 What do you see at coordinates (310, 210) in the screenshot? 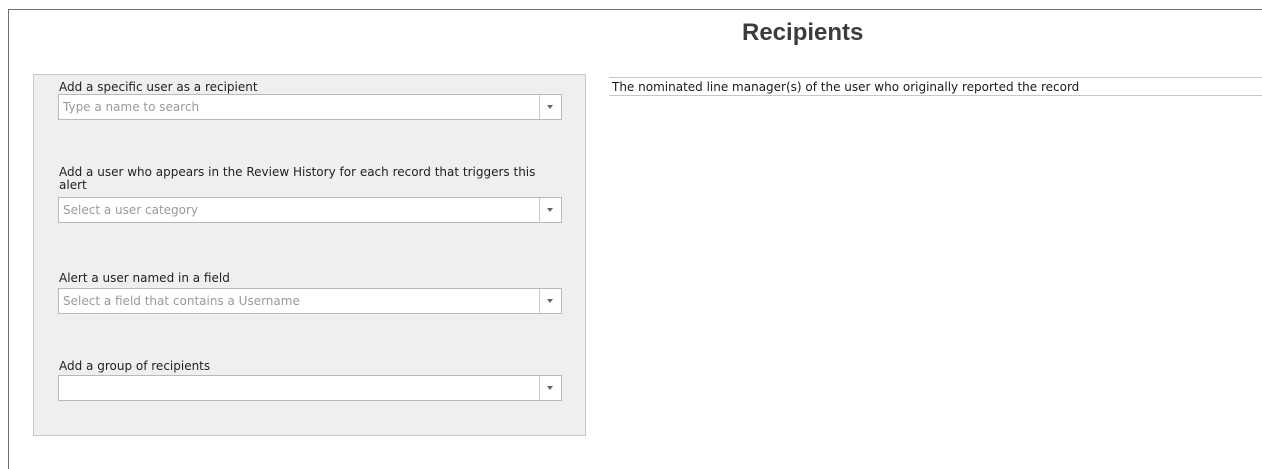
I see `review-history-user-combobox: Select a user category` at bounding box center [310, 210].